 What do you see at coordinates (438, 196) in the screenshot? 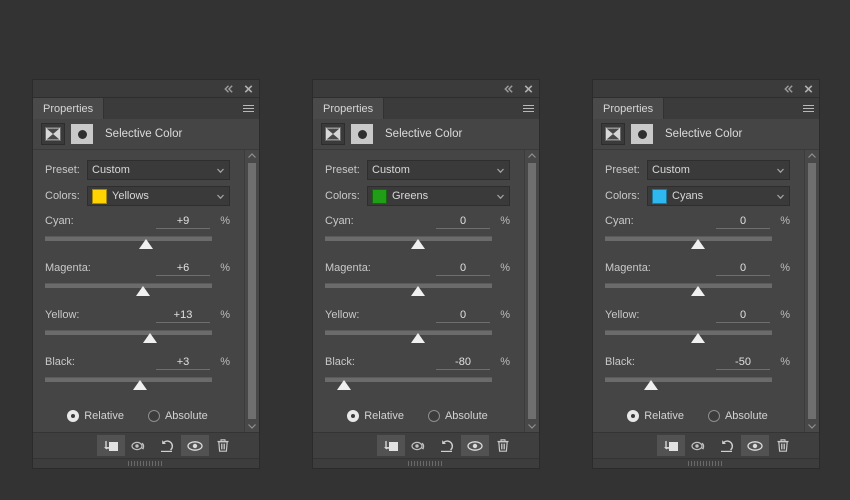
I see `colors-select: Greens` at bounding box center [438, 196].